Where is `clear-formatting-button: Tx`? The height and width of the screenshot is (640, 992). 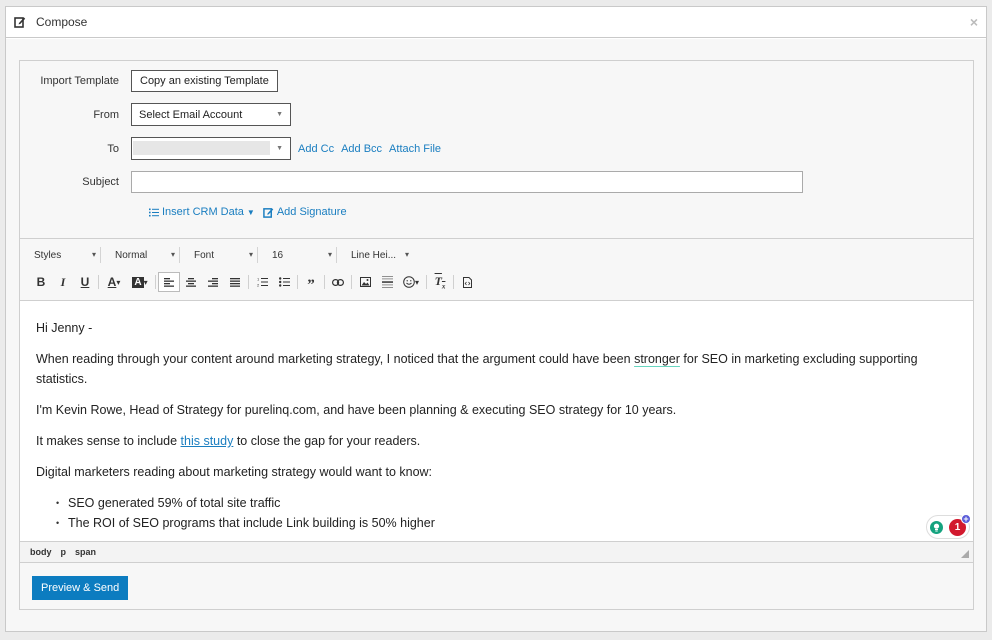 clear-formatting-button: Tx is located at coordinates (440, 282).